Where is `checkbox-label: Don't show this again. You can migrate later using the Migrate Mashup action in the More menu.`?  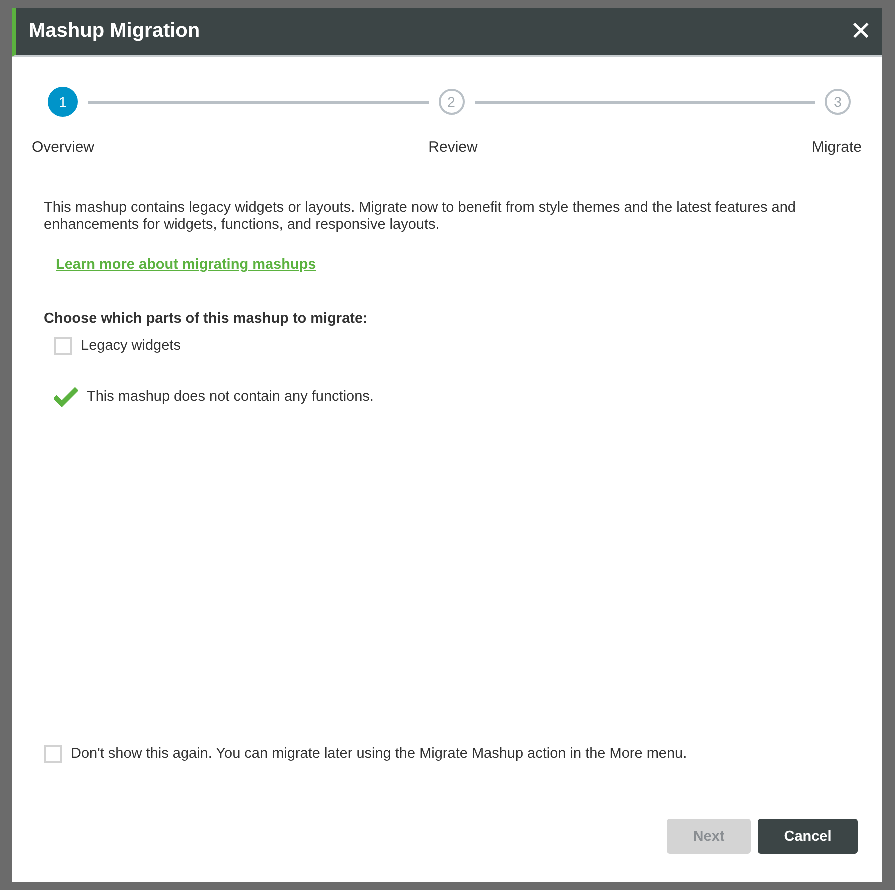 checkbox-label: Don't show this again. You can migrate later using the Migrate Mashup action in the More menu. is located at coordinates (379, 754).